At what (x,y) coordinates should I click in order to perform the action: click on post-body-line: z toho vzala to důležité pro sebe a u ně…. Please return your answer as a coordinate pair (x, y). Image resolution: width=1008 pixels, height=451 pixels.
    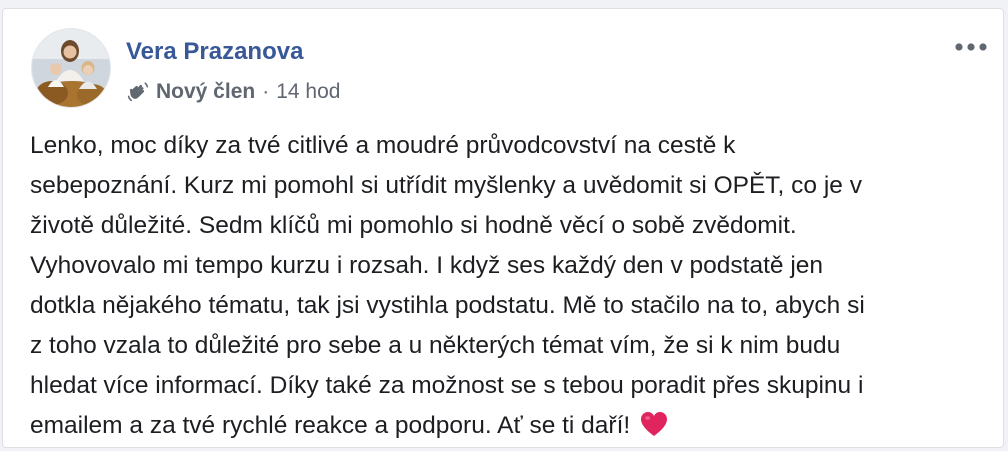
    Looking at the image, I should click on (435, 345).